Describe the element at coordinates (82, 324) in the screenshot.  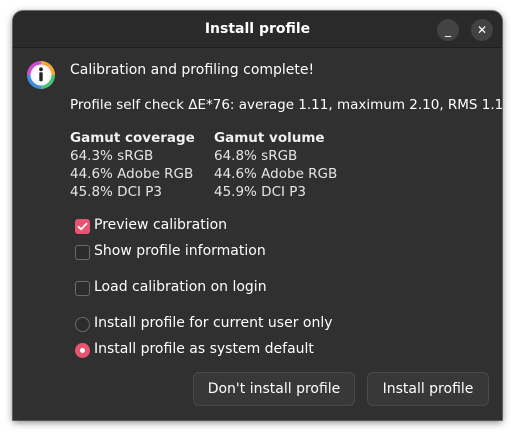
I see `install-current-user-radio` at that location.